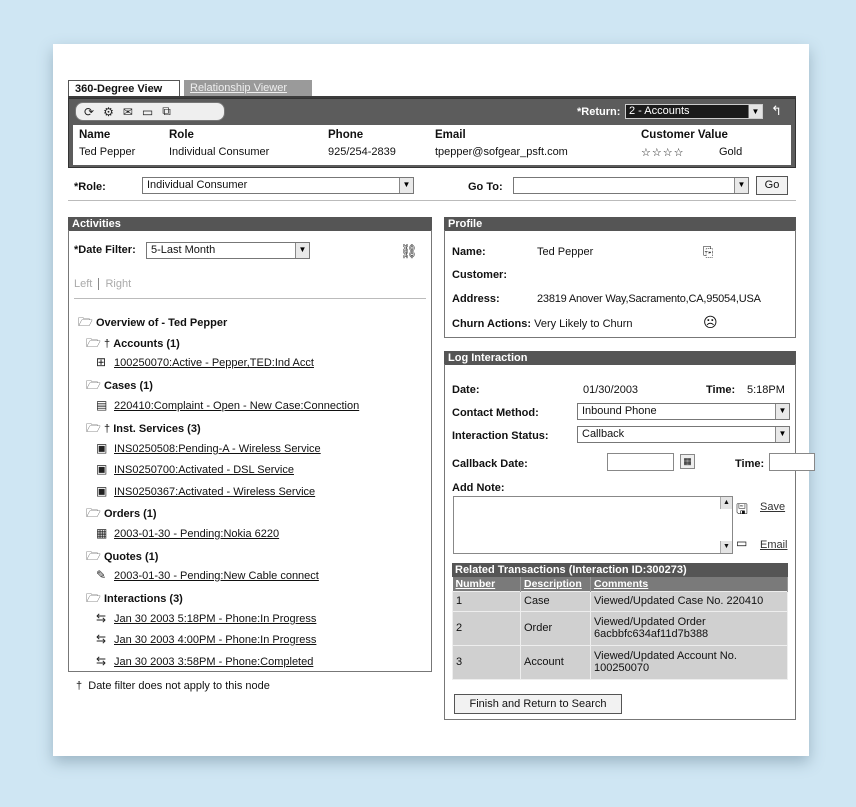 The width and height of the screenshot is (856, 807). I want to click on tab-360-degree-view: 360-Degree View, so click(124, 88).